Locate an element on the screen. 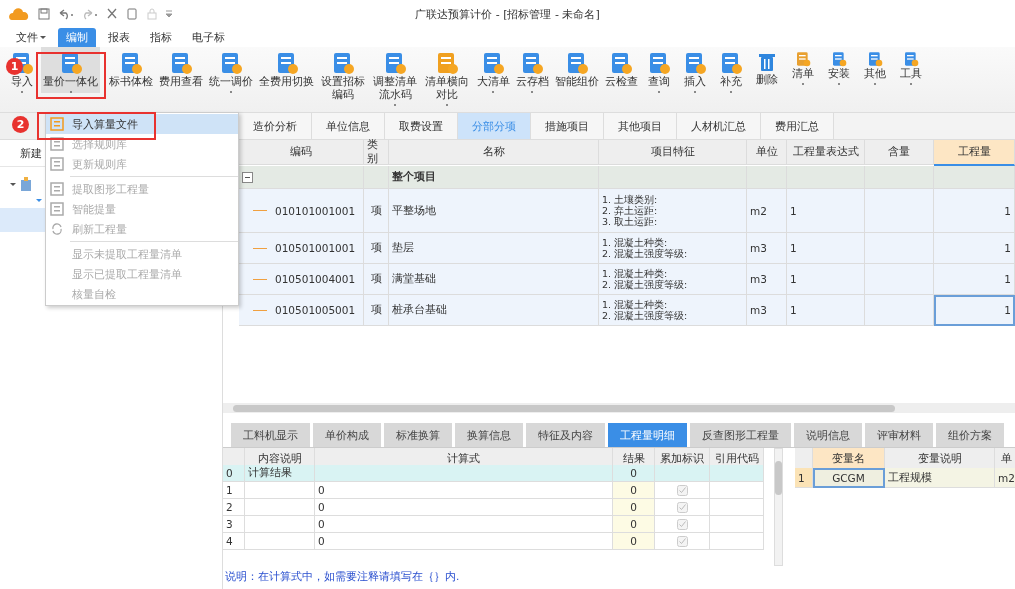  detail-tab: 说明信息 is located at coordinates (828, 435).